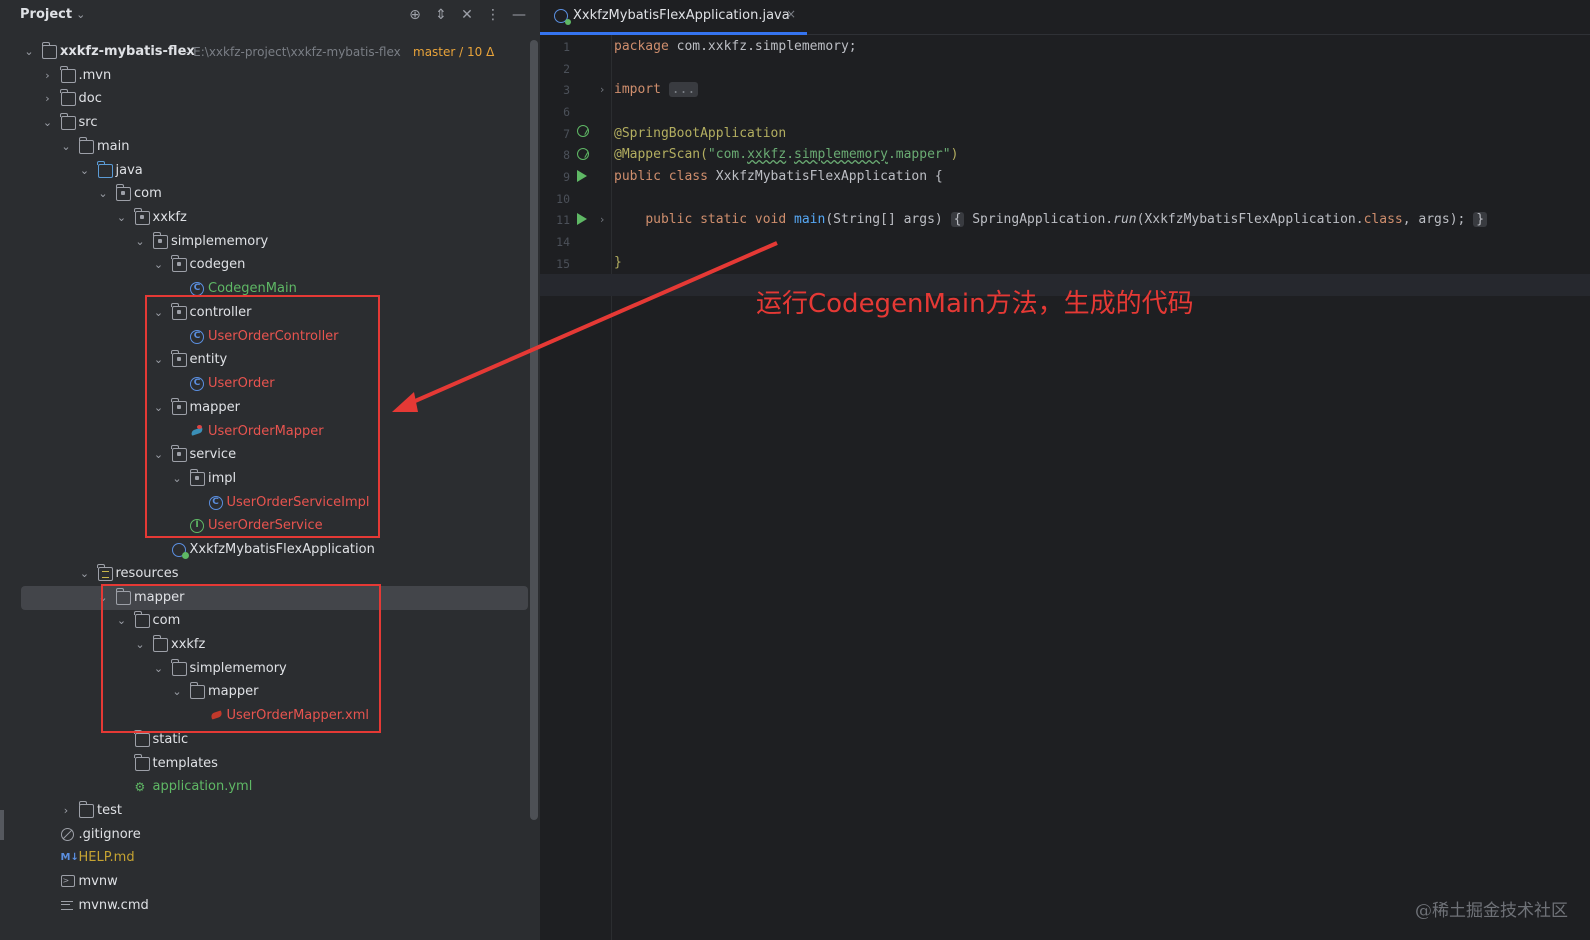 This screenshot has height=940, width=1590. I want to click on run-class-icon, so click(582, 176).